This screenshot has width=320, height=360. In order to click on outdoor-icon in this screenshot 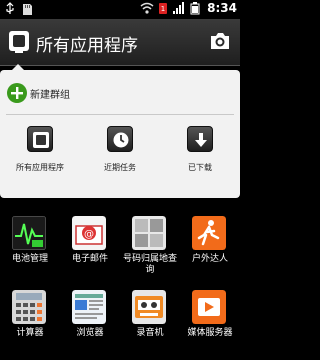, I will do `click(209, 233)`.